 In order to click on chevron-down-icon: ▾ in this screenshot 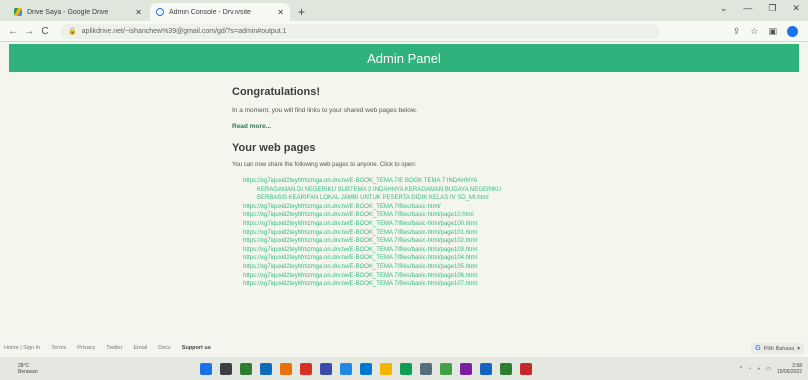, I will do `click(798, 348)`.